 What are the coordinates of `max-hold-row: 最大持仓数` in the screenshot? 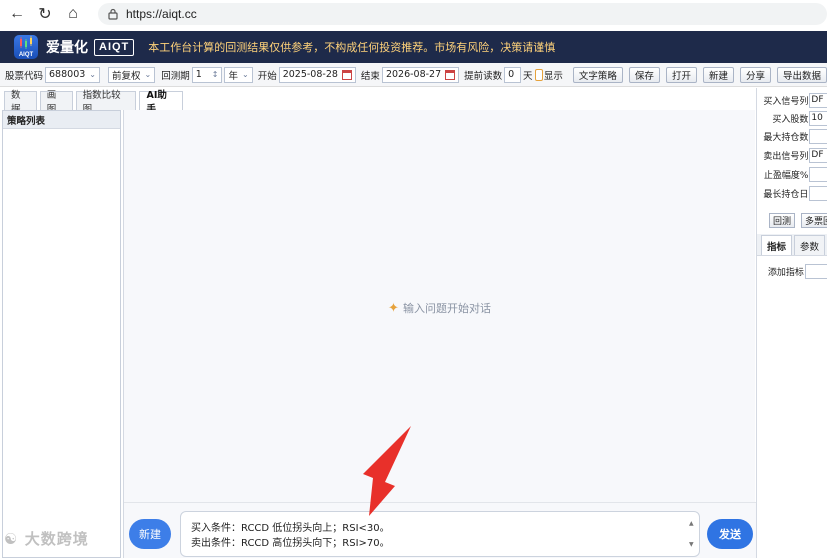 It's located at (792, 136).